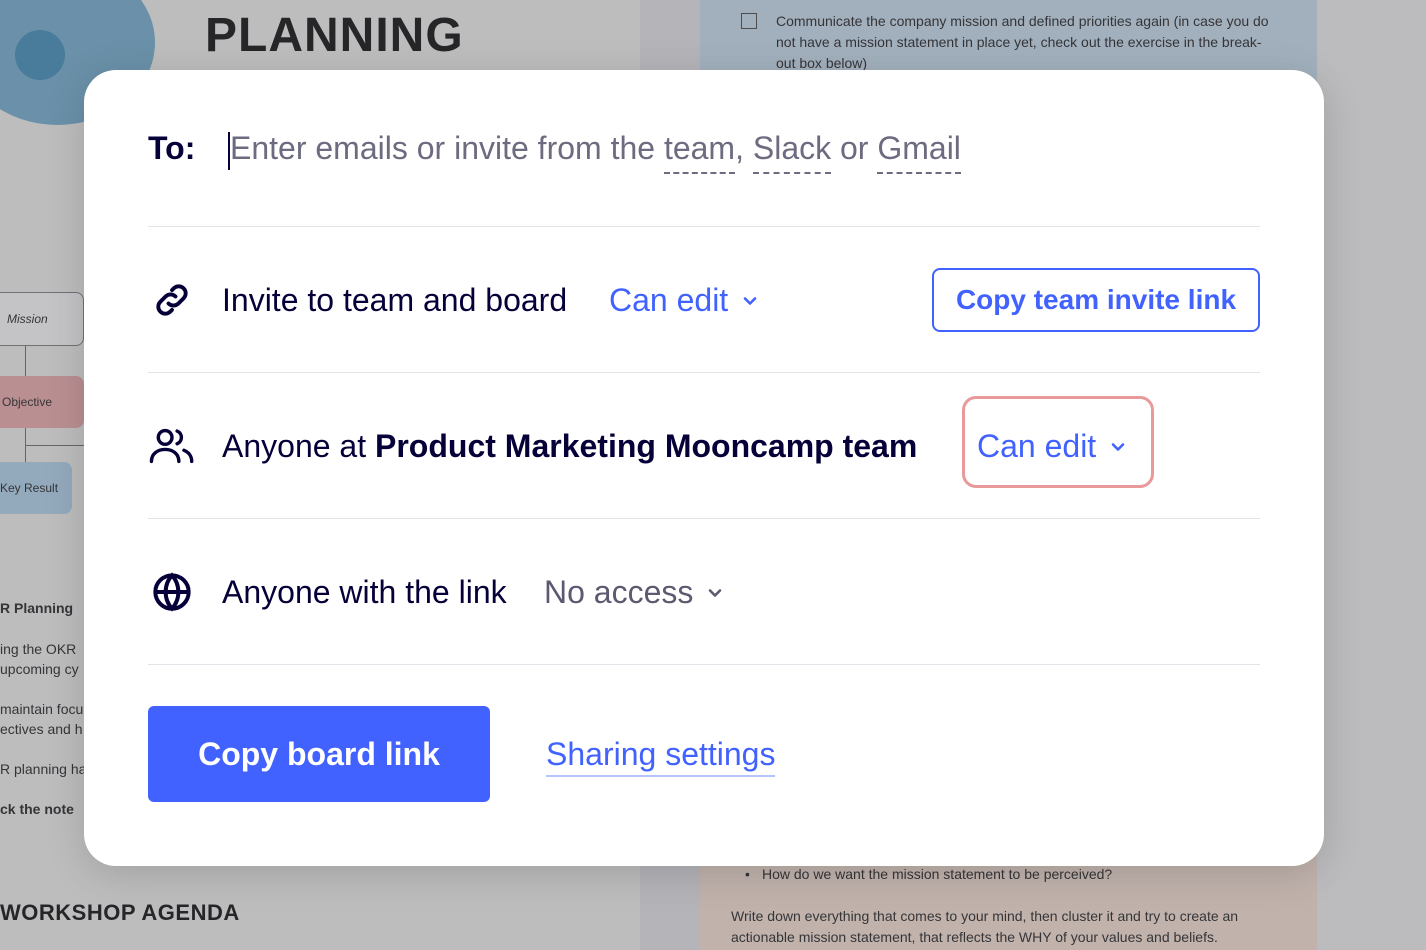 This screenshot has width=1426, height=950. What do you see at coordinates (172, 592) in the screenshot?
I see `globe-icon` at bounding box center [172, 592].